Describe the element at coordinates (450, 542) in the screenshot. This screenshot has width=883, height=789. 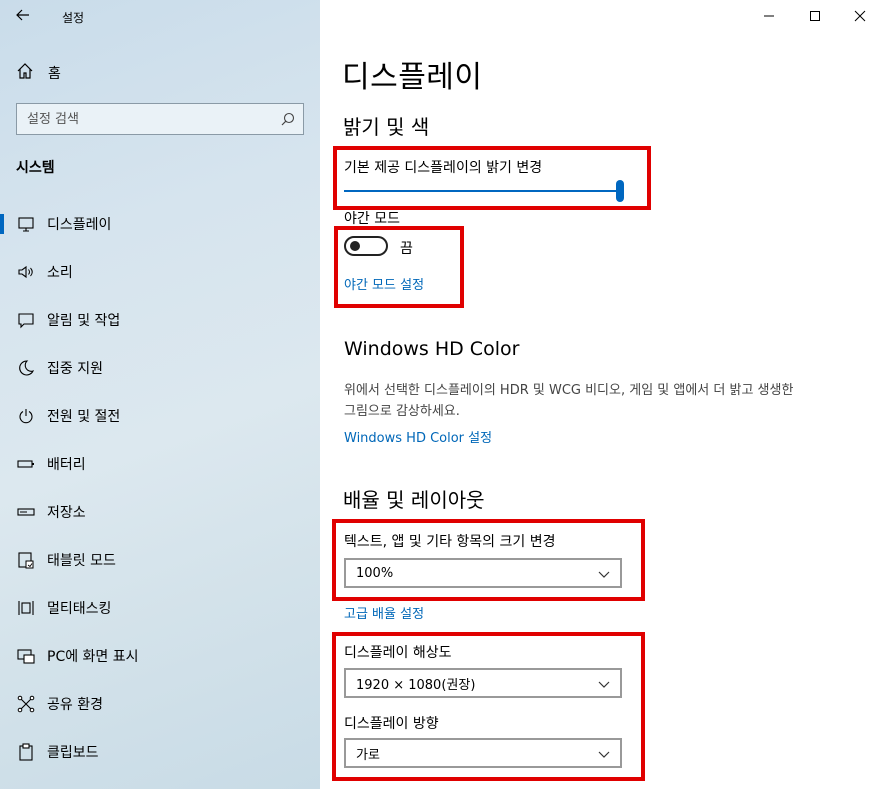
I see `scale-label: 텍스트, 앱 및 기타 항목의 크기 변경` at that location.